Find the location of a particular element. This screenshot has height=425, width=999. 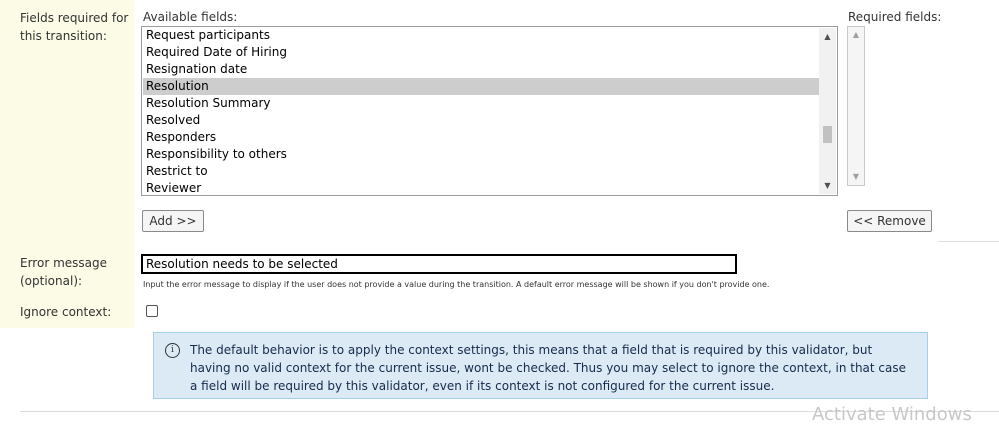

available-list-scrollbar: ▲ ▼ is located at coordinates (827, 111).